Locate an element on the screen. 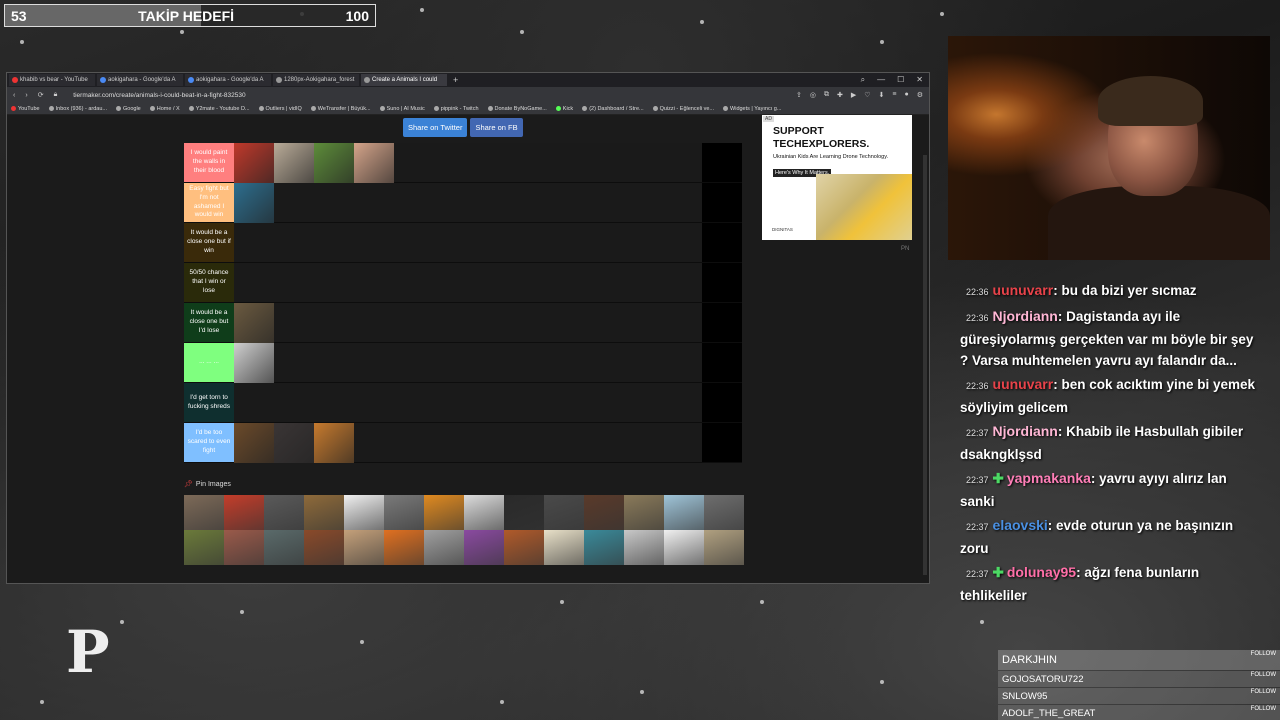  close-window-button: ✕ is located at coordinates (919, 80).